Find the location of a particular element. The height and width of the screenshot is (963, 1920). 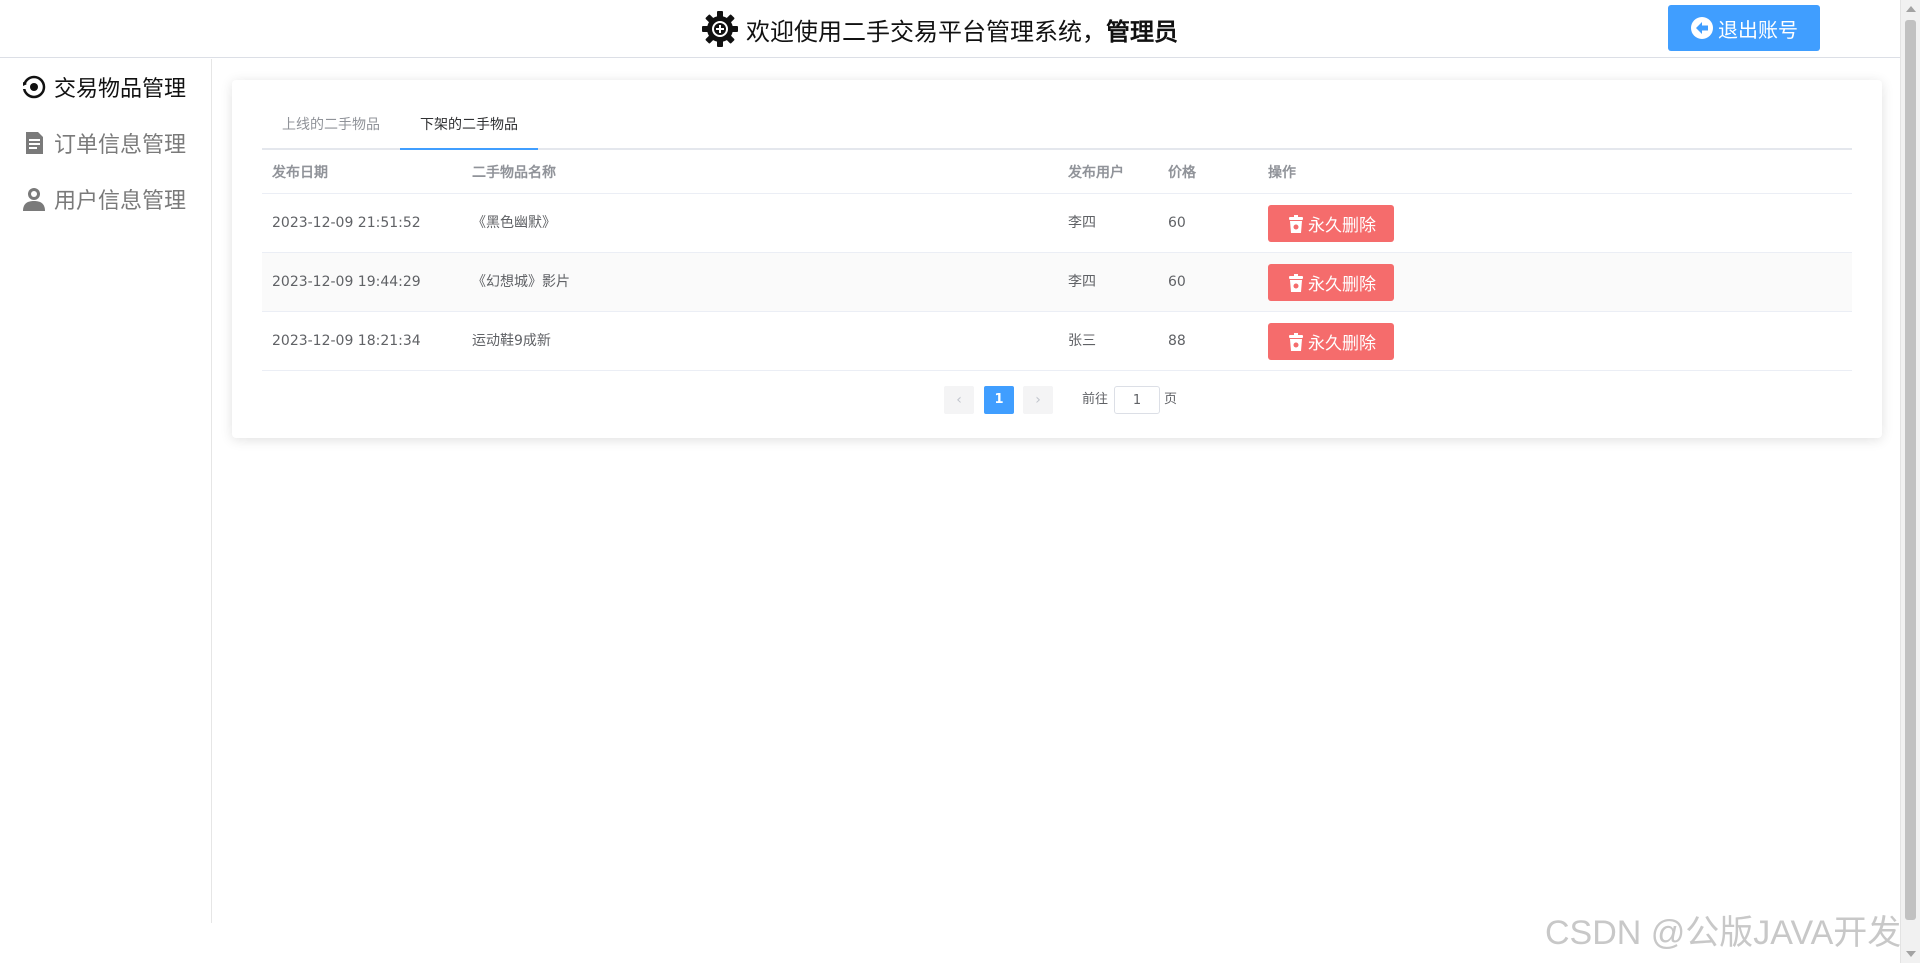

column-header-name: 二手物品名称 is located at coordinates (514, 173).